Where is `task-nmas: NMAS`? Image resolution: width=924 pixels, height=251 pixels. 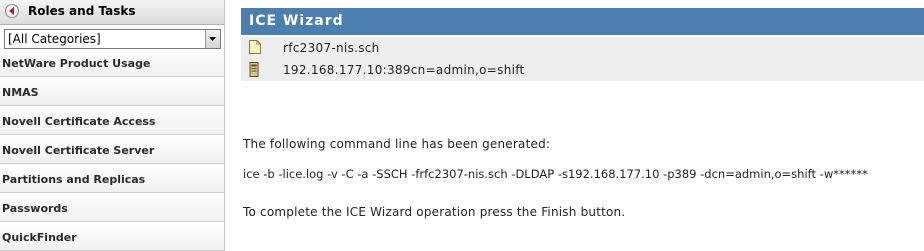 task-nmas: NMAS is located at coordinates (112, 92).